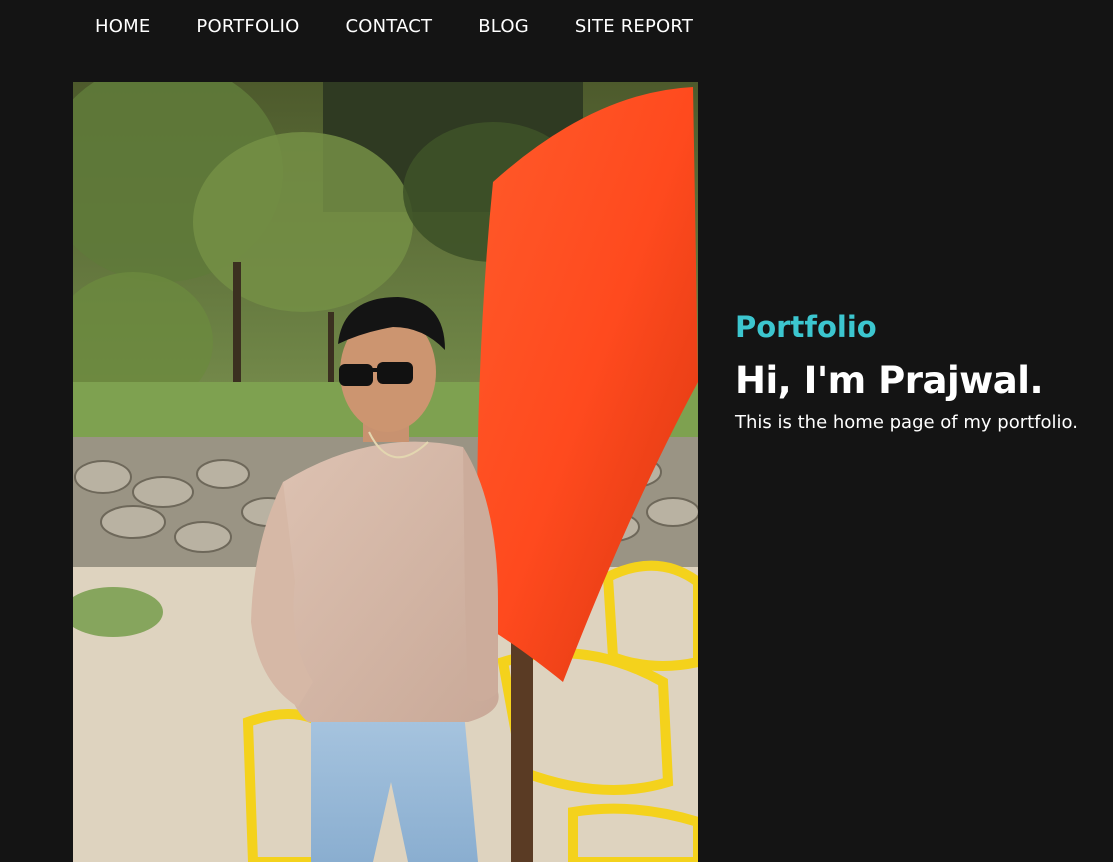  I want to click on nav-home-link: HOME, so click(122, 27).